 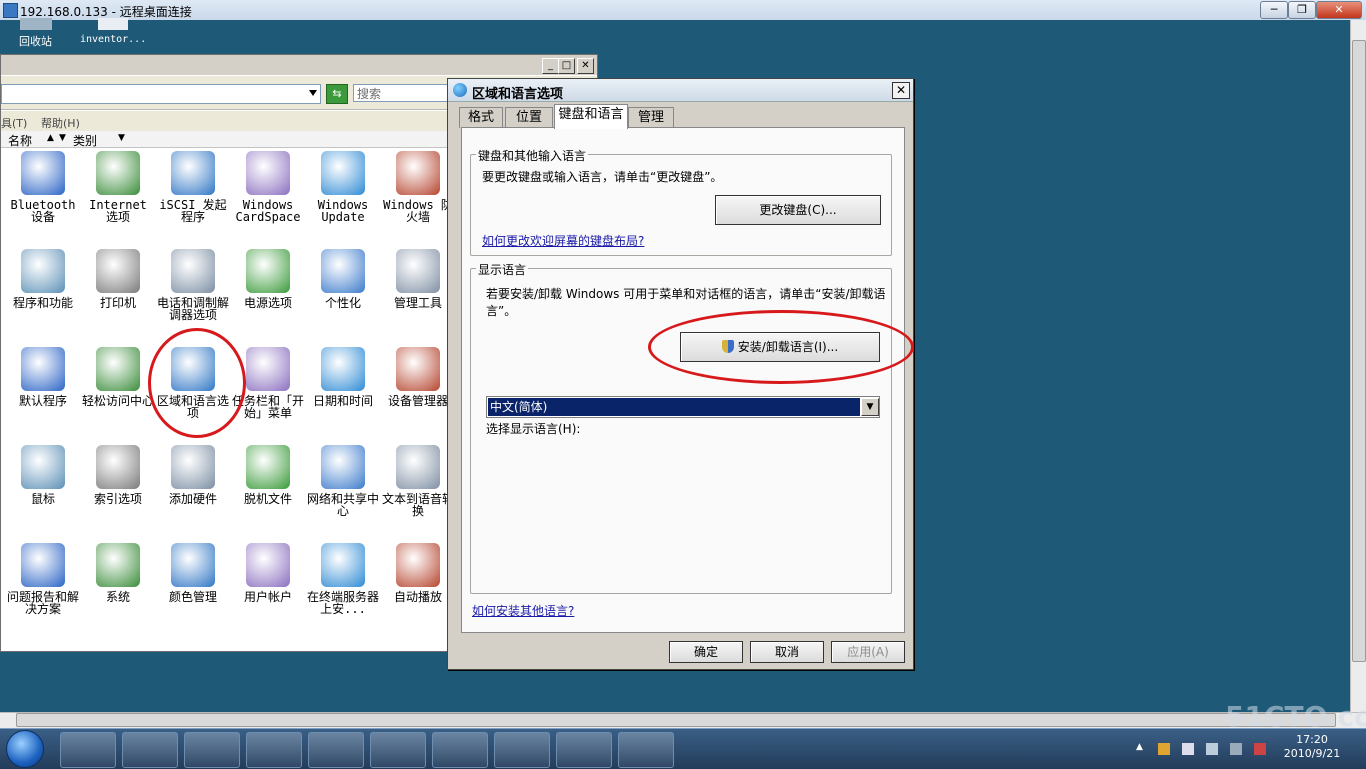 What do you see at coordinates (118, 391) in the screenshot?
I see `control-panel-item: 轻松访问中心` at bounding box center [118, 391].